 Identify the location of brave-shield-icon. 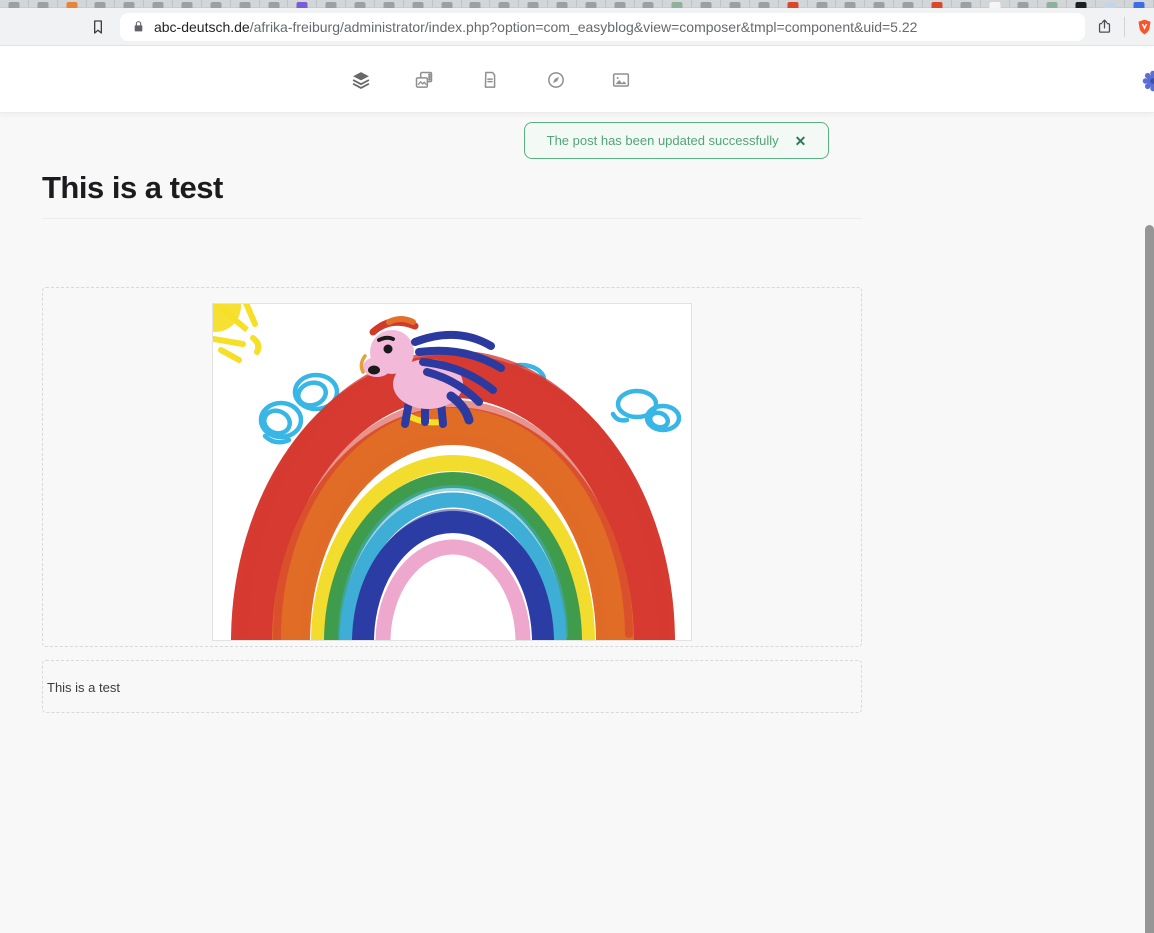
(1144, 27).